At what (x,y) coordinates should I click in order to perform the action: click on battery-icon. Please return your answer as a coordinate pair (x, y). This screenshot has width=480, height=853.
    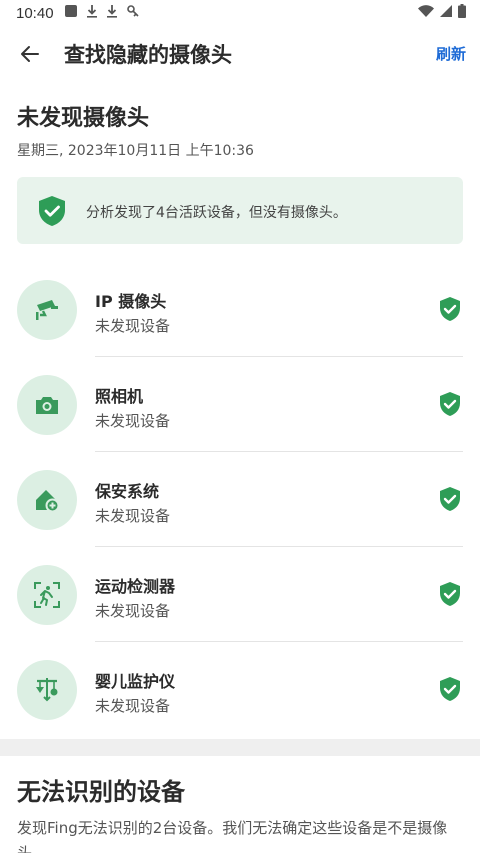
    Looking at the image, I should click on (462, 13).